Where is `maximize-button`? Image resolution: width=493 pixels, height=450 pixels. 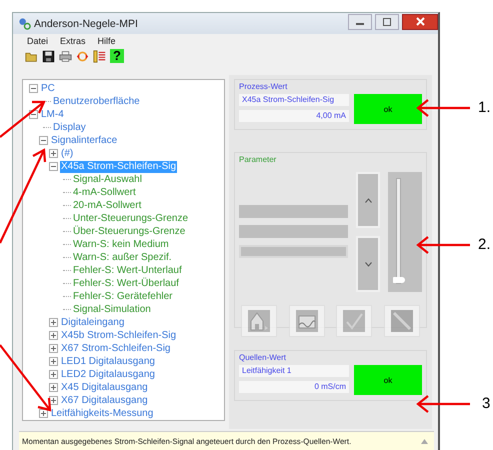
maximize-button is located at coordinates (387, 22).